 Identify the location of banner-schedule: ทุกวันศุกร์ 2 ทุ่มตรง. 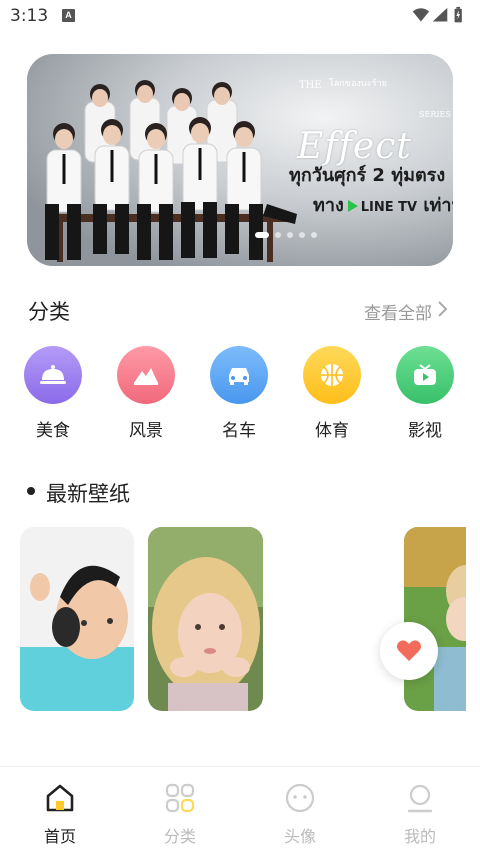
(367, 175).